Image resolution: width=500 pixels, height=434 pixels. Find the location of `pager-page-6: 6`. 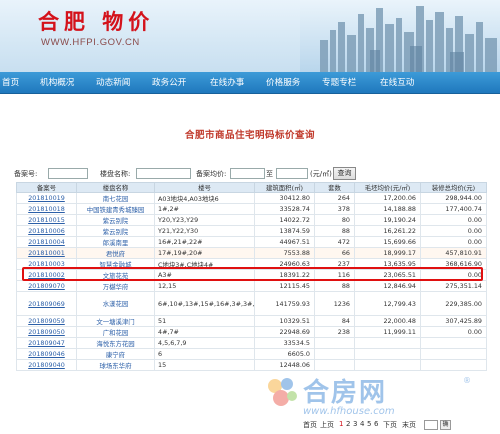

pager-page-6: 6 is located at coordinates (376, 424).